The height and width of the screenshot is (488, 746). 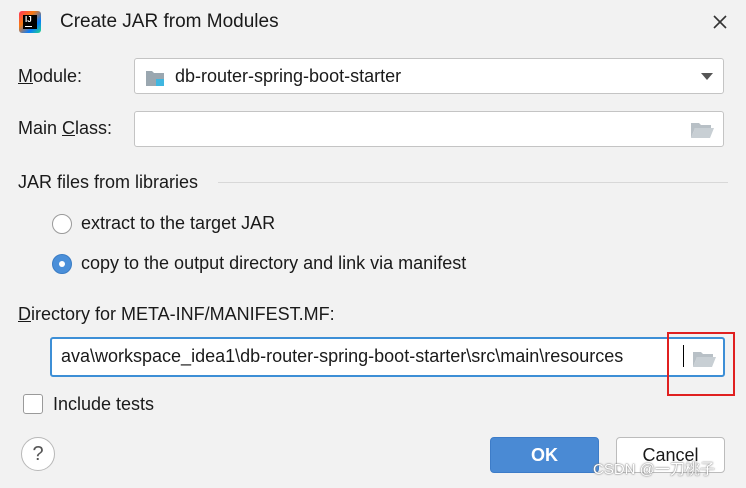 I want to click on module-label: Module:, so click(x=50, y=76).